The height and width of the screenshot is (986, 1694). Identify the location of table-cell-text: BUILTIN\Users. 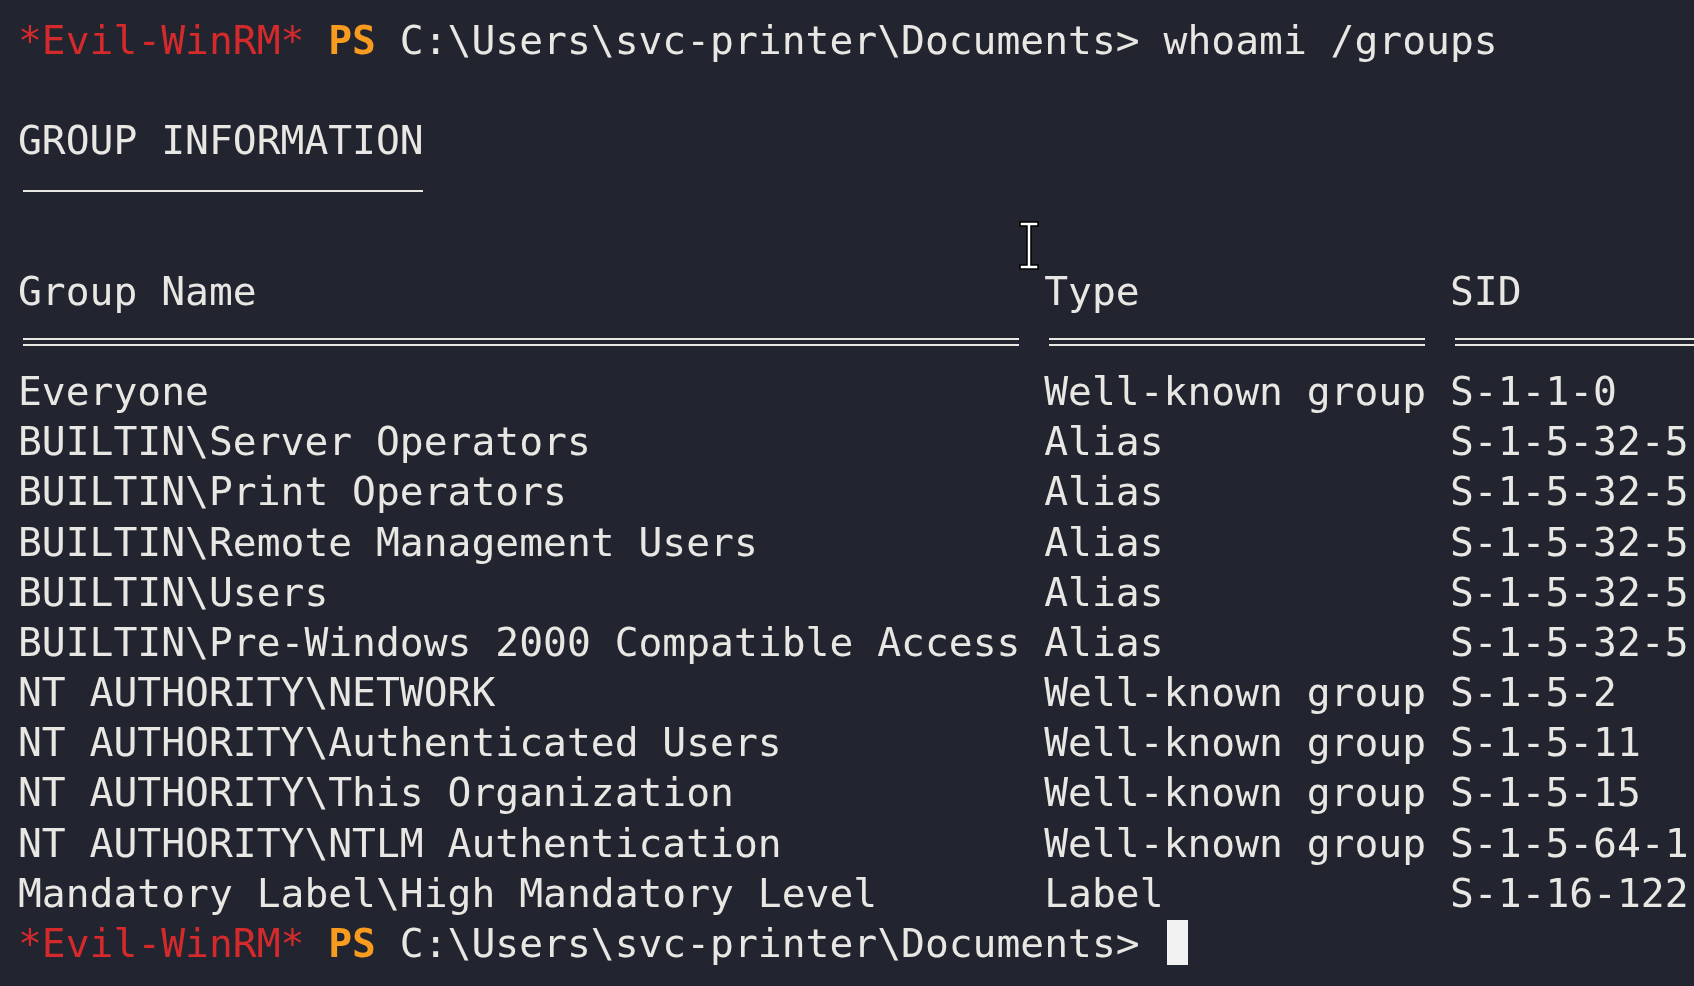
(174, 592).